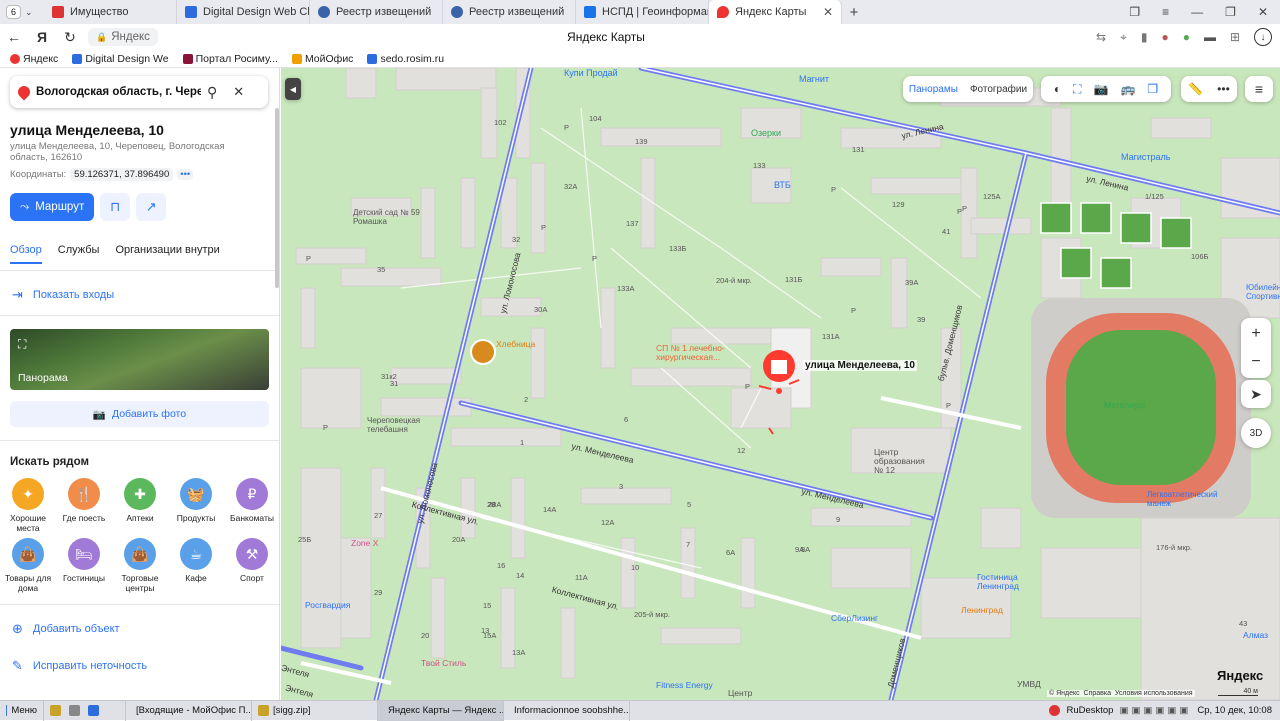  What do you see at coordinates (1100, 89) in the screenshot?
I see `camera-icon: 📷` at bounding box center [1100, 89].